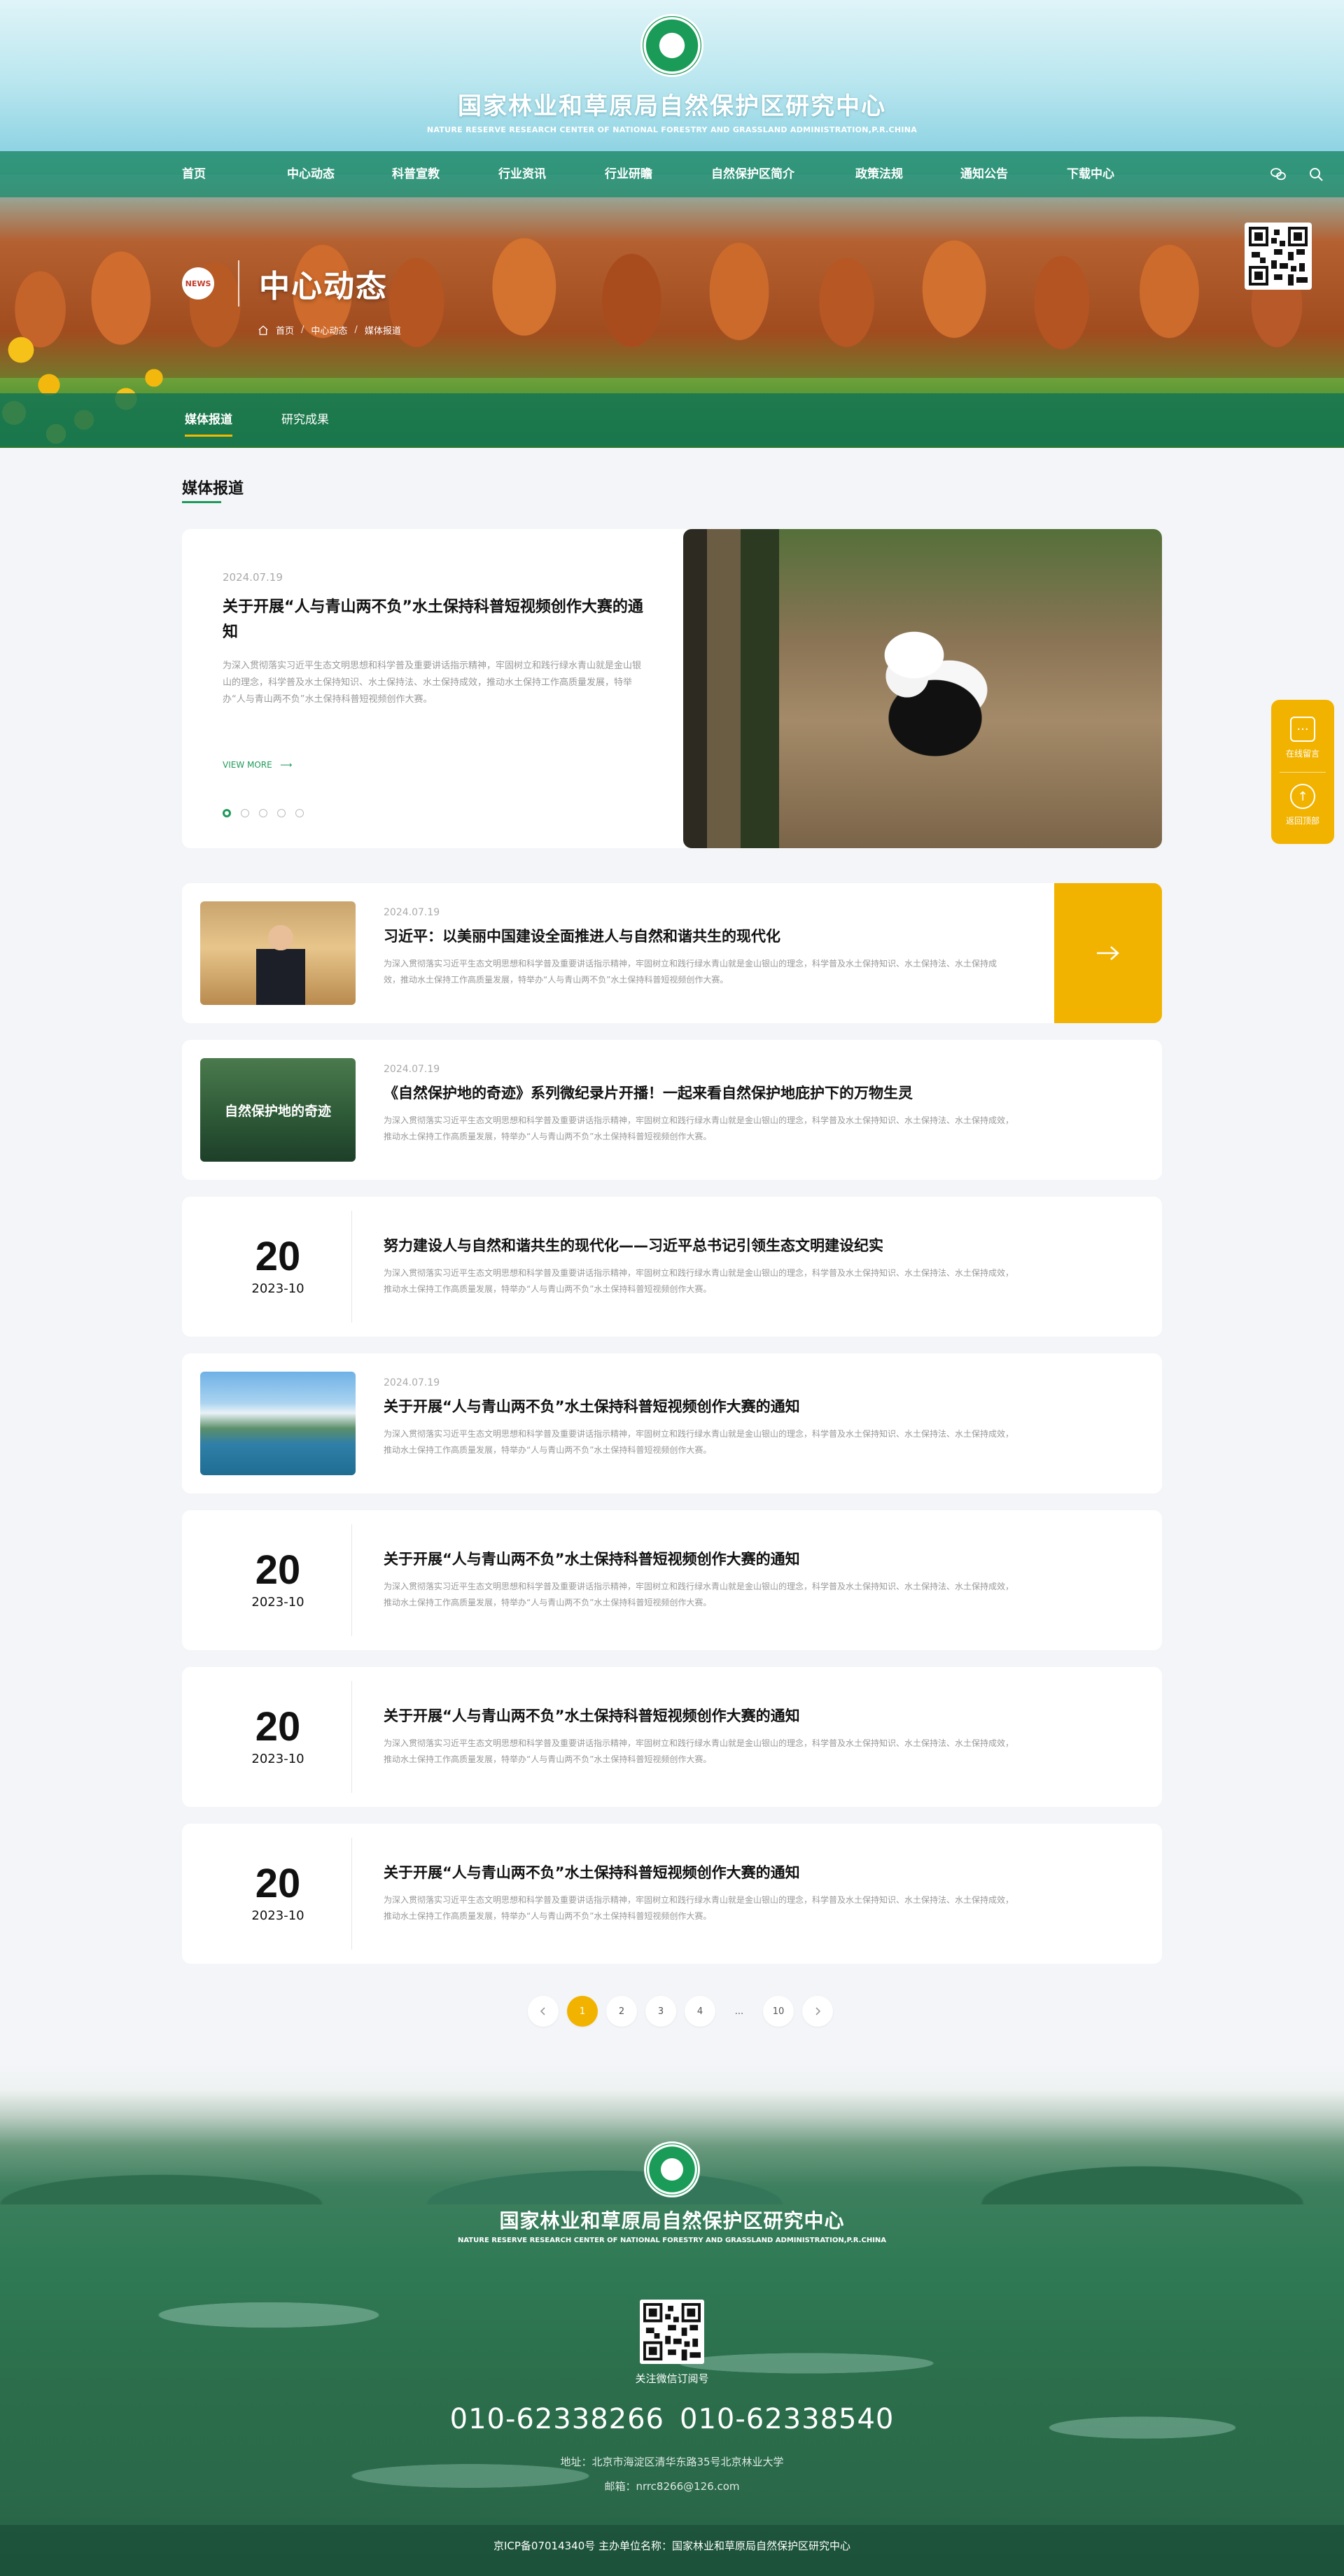 Image resolution: width=1344 pixels, height=2576 pixels. Describe the element at coordinates (672, 106) in the screenshot. I see `site-title: 国家林业和草原局自然保护区研究中心` at that location.